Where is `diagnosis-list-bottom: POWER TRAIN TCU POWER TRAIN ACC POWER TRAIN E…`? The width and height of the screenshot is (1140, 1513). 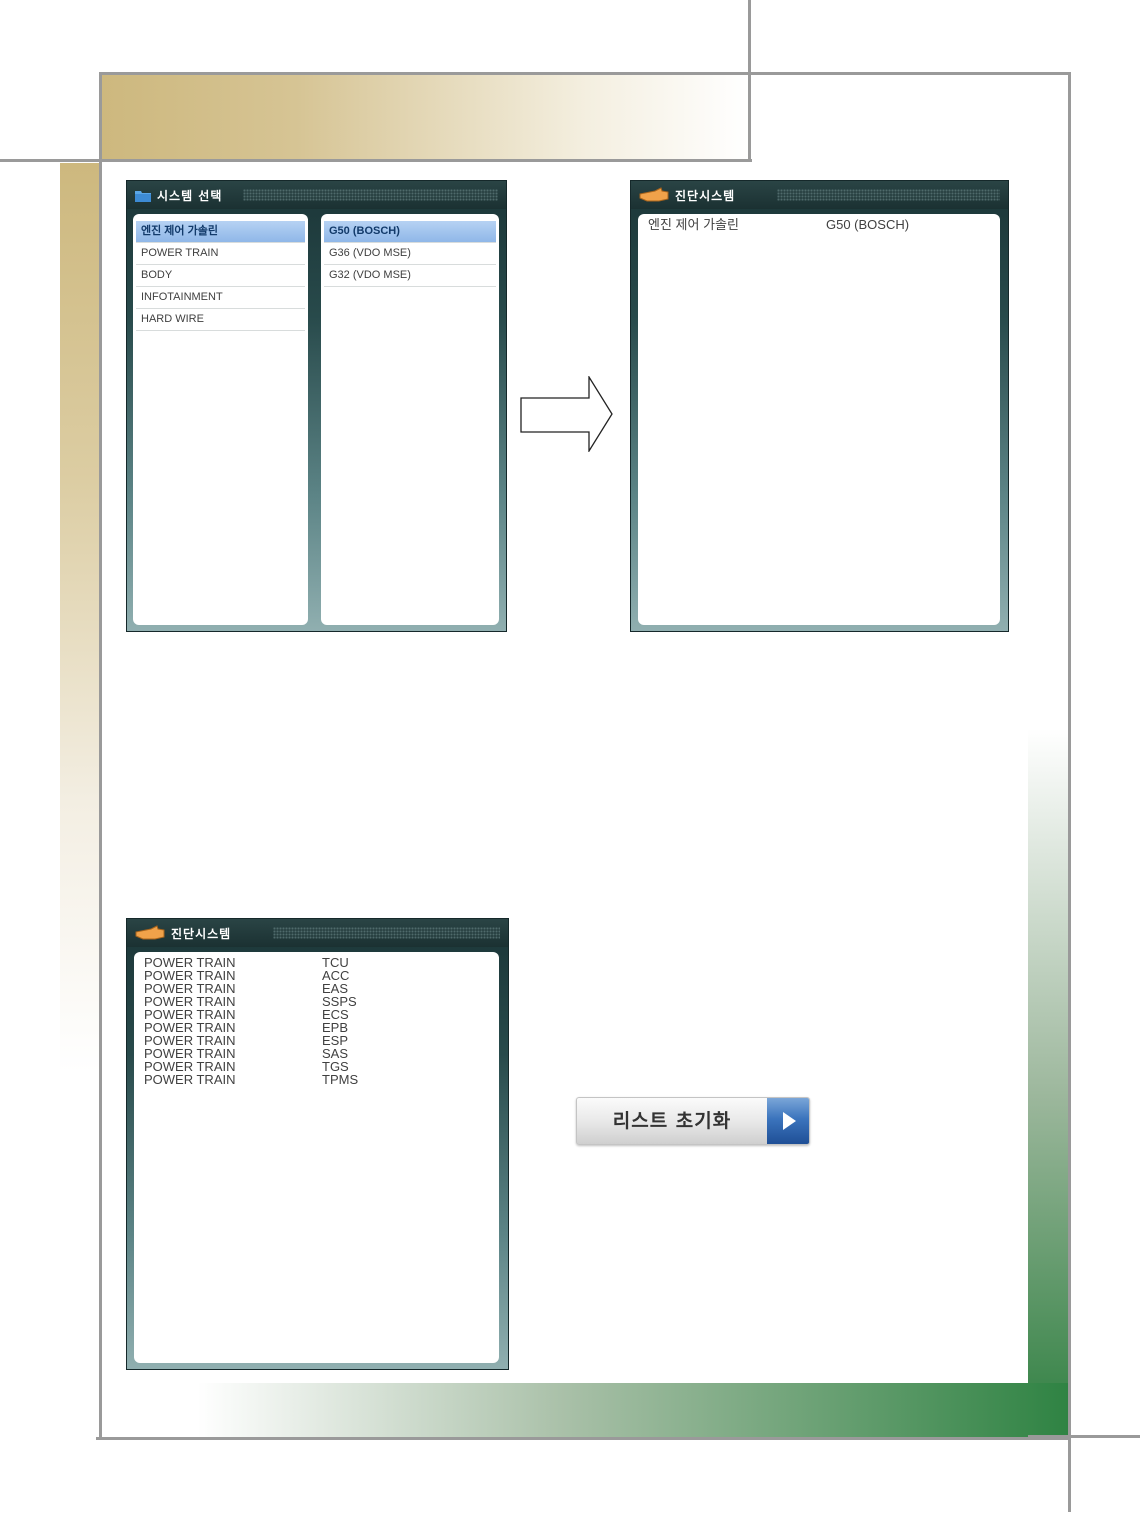 diagnosis-list-bottom: POWER TRAIN TCU POWER TRAIN ACC POWER TRAIN E… is located at coordinates (316, 1157).